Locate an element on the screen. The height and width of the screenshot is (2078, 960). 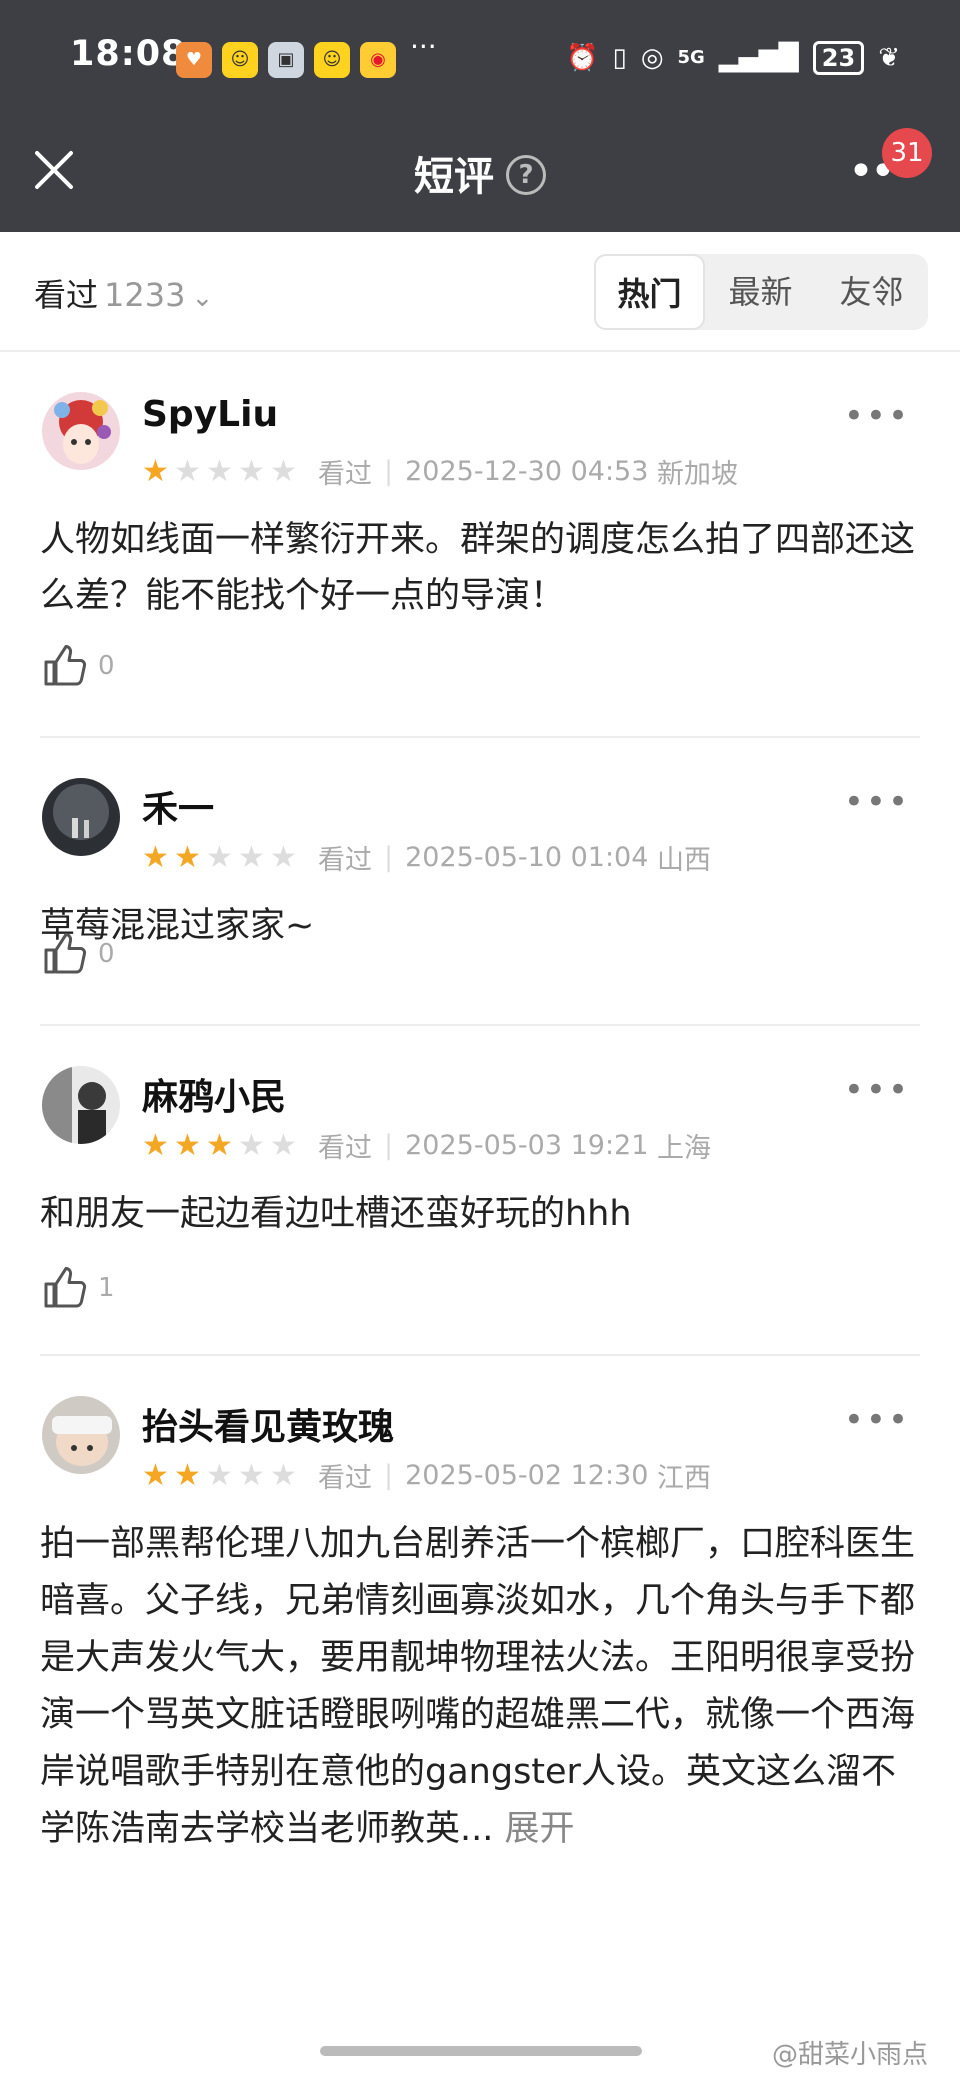
review-meta: ★ ★ ★ ★ ★ 看过 | 2025-05-10 01:04 山西 is located at coordinates (426, 857).